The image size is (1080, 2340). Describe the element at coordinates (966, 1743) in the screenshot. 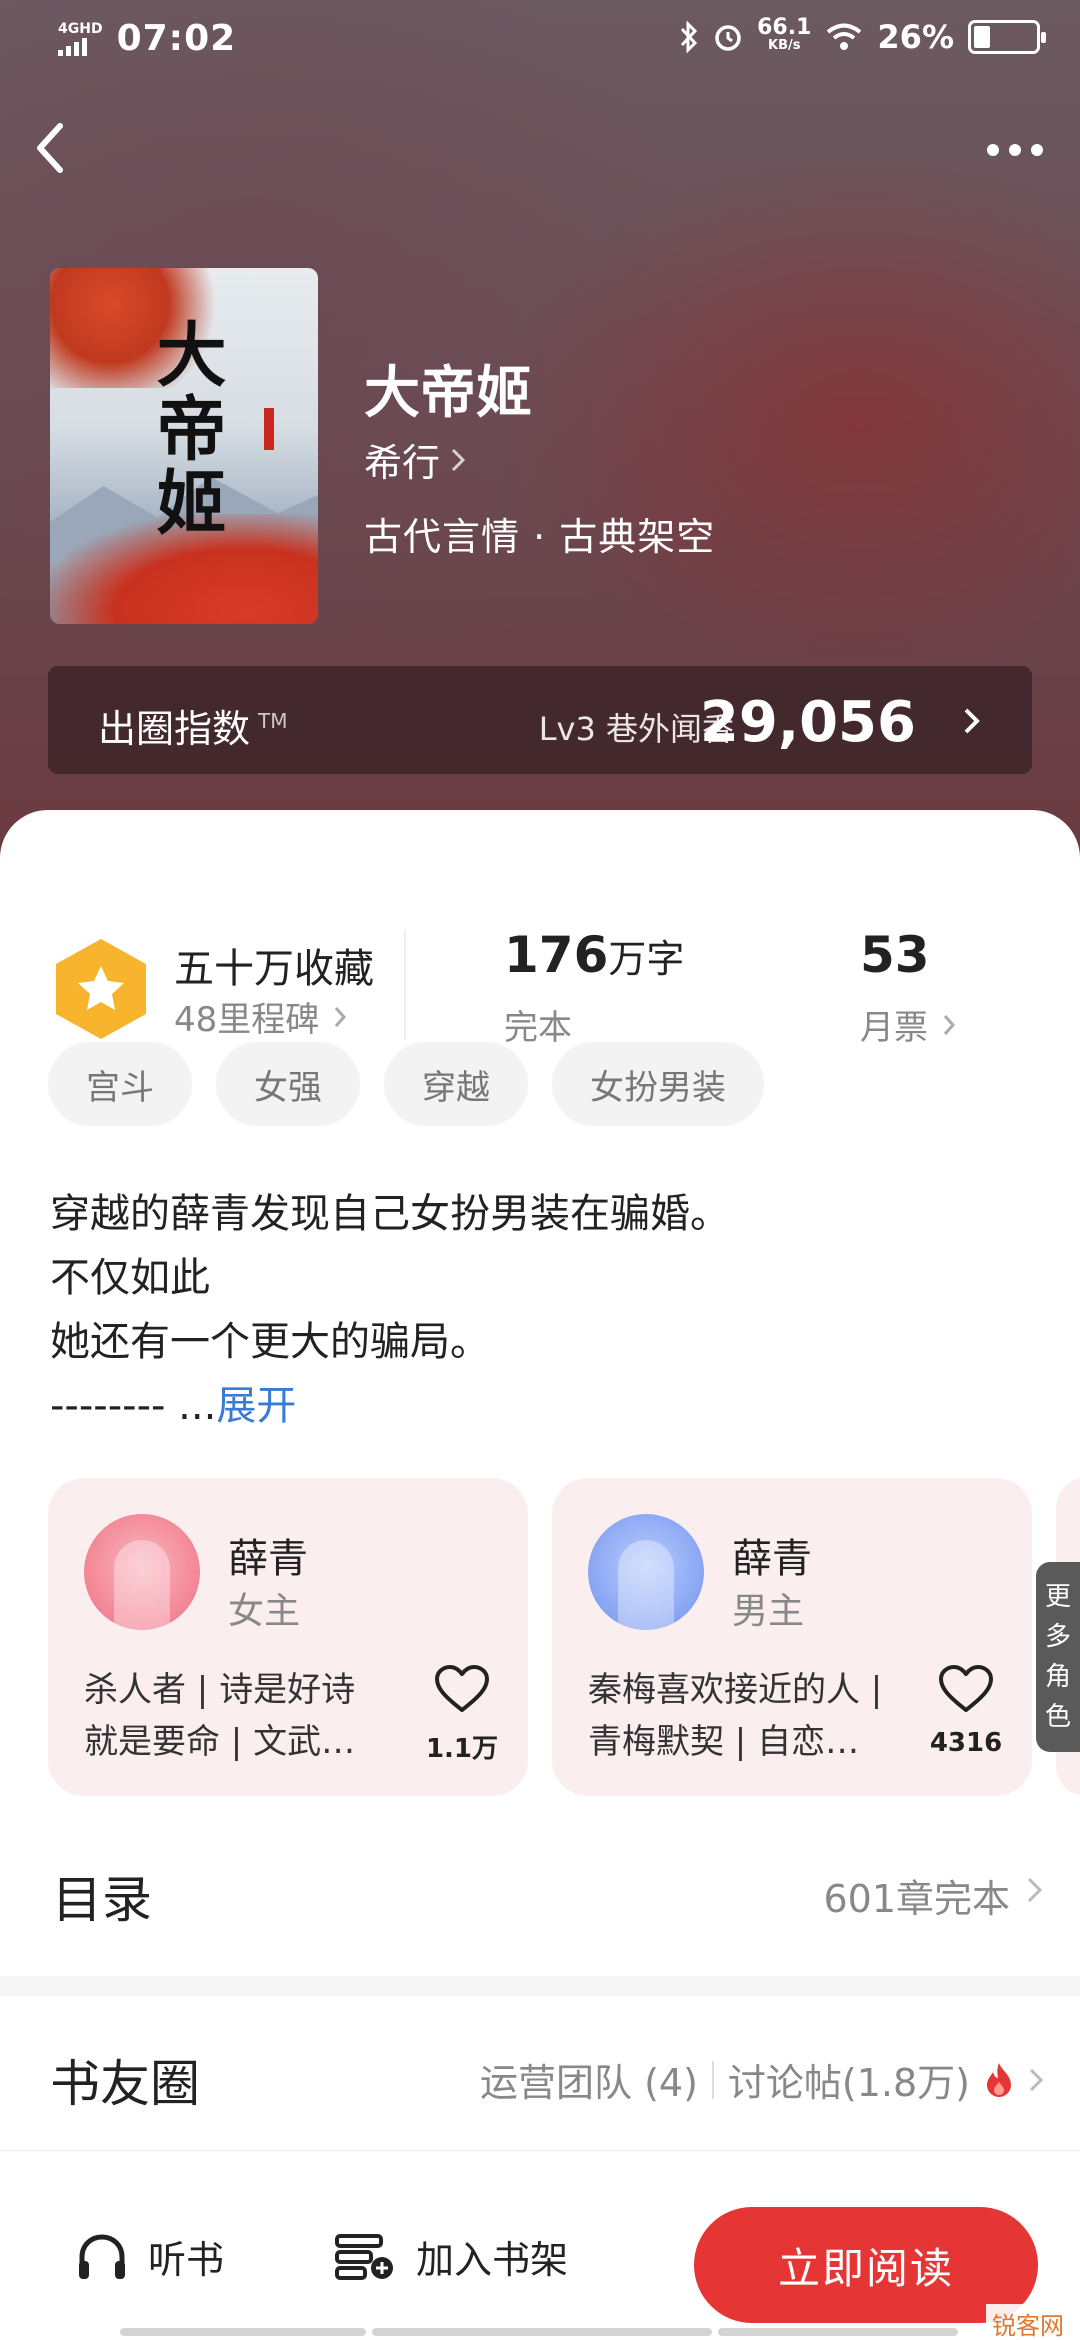

I see `like-count: 4316` at that location.